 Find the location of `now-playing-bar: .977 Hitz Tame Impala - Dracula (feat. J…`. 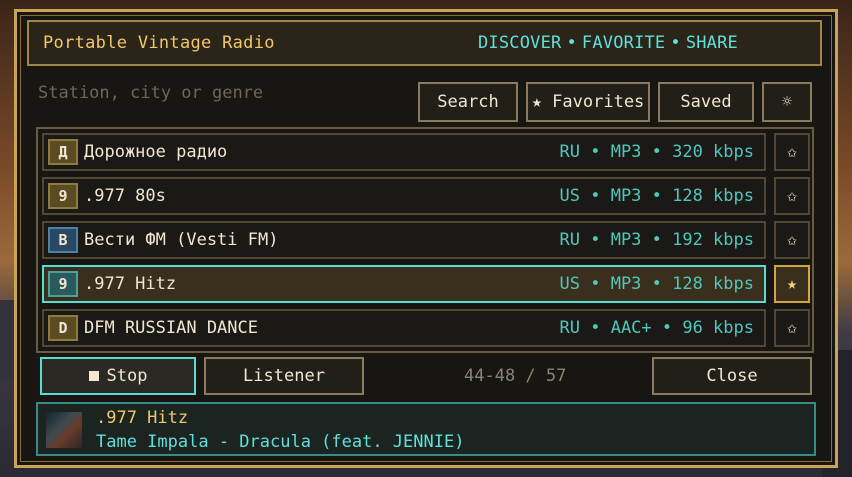

now-playing-bar: .977 Hitz Tame Impala - Dracula (feat. J… is located at coordinates (426, 429).